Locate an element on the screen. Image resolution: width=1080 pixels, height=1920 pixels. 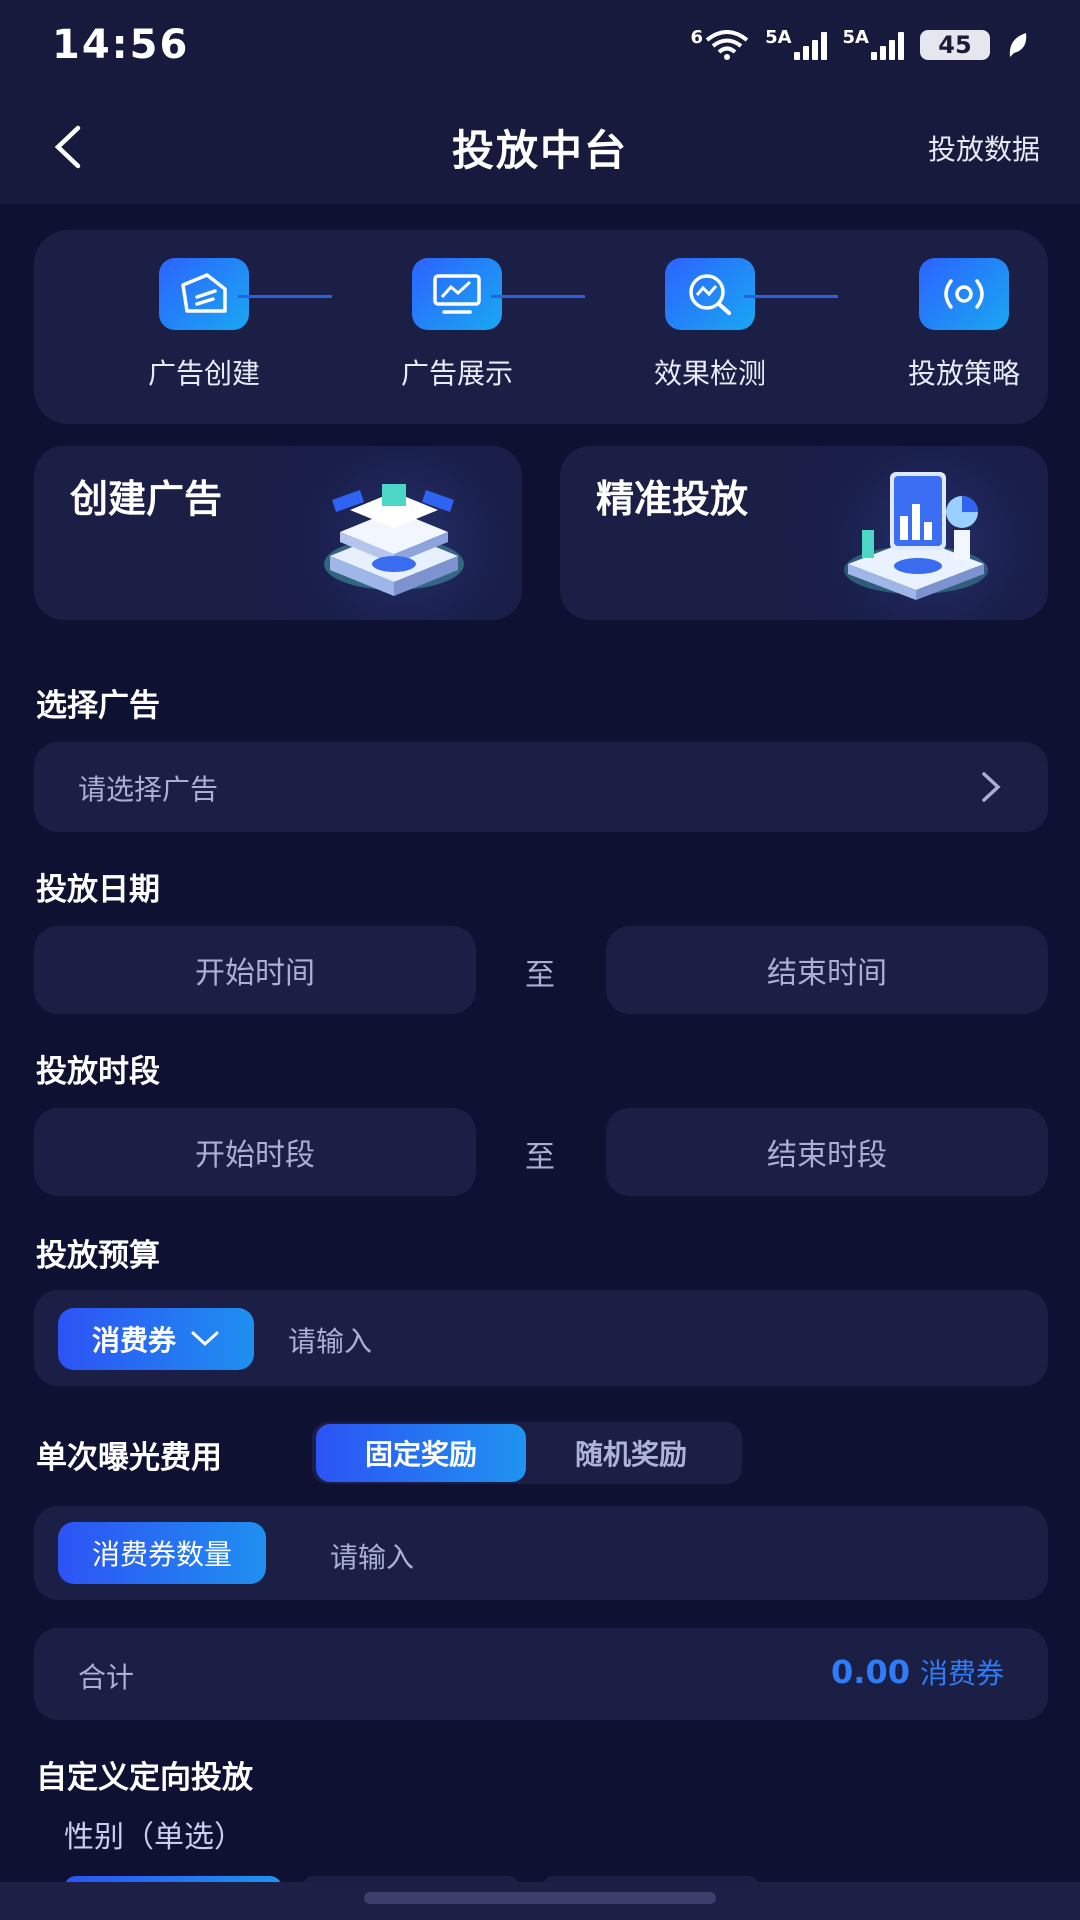
step-label: 广告创建 is located at coordinates (203, 373).